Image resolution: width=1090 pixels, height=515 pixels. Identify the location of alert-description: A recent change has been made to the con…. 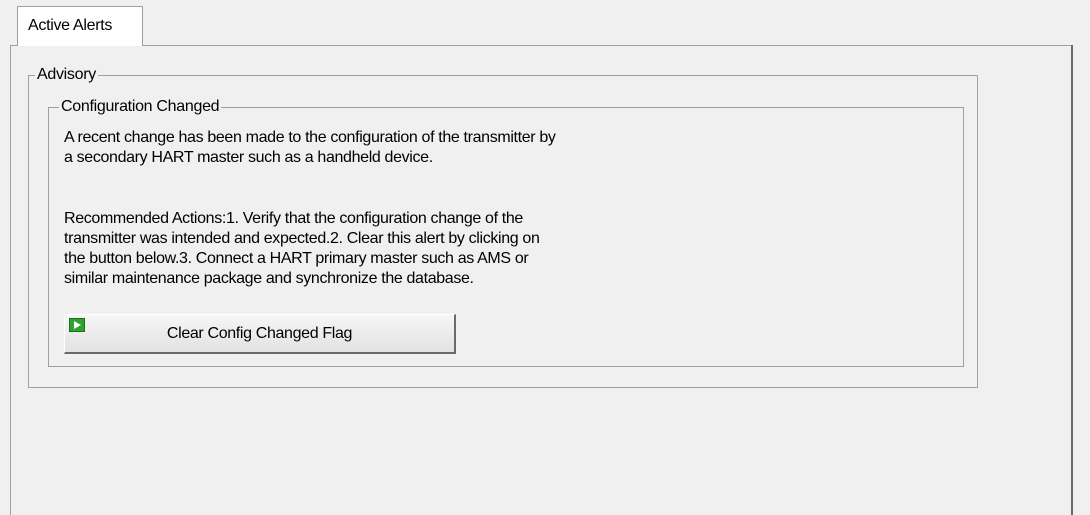
(310, 147).